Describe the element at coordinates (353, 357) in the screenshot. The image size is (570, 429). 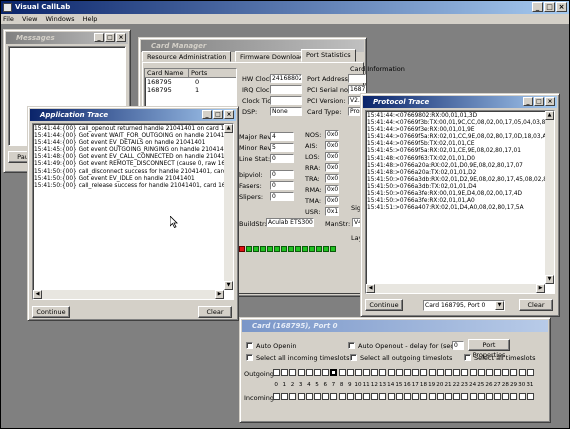
I see `select-outgoing-checkbox` at that location.